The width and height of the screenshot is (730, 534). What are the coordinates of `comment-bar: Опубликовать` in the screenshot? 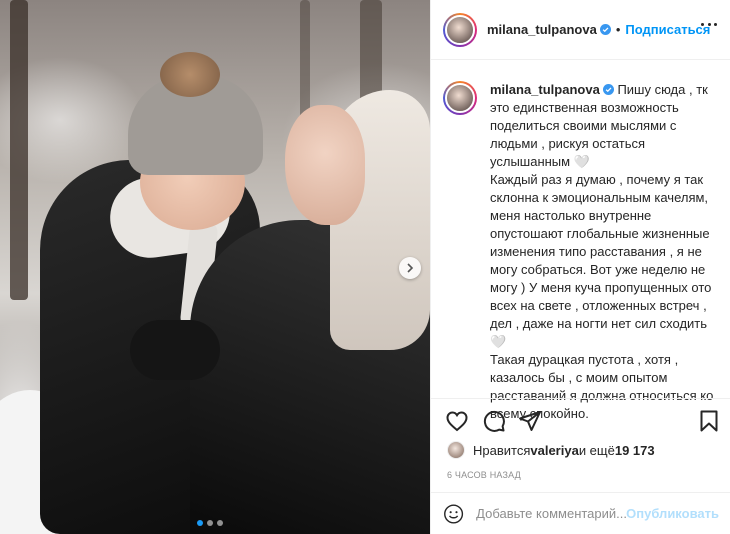 It's located at (580, 513).